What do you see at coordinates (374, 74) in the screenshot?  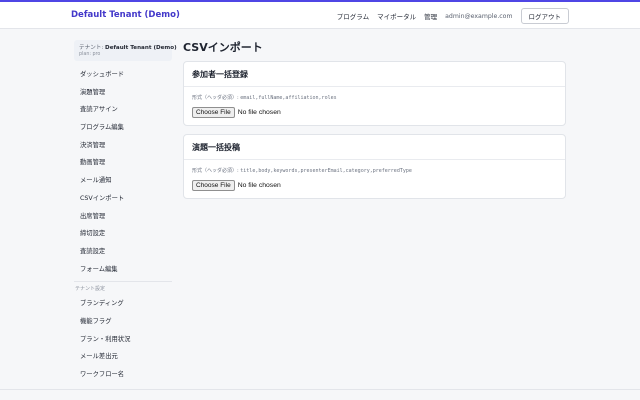 I see `card-title: 参加者一括登録` at bounding box center [374, 74].